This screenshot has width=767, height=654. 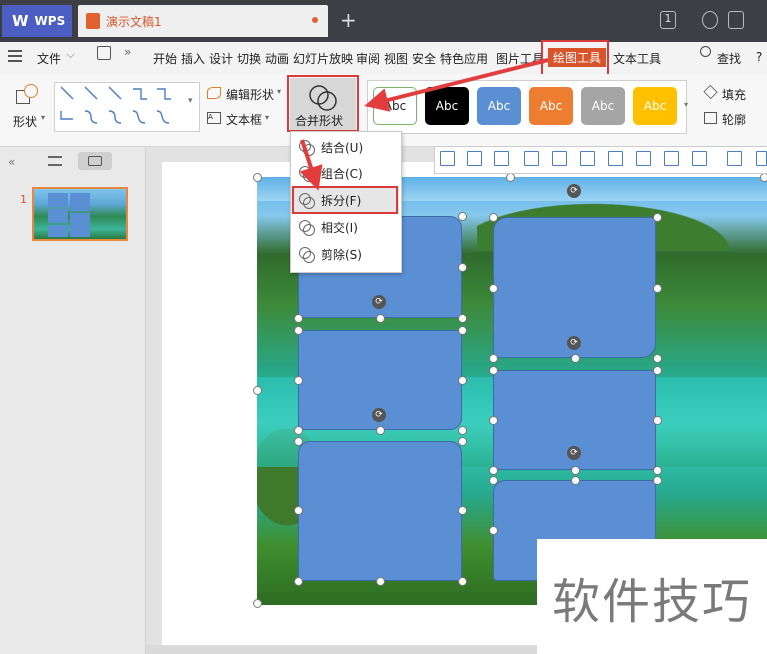 I want to click on page-count-badge: 1, so click(x=668, y=20).